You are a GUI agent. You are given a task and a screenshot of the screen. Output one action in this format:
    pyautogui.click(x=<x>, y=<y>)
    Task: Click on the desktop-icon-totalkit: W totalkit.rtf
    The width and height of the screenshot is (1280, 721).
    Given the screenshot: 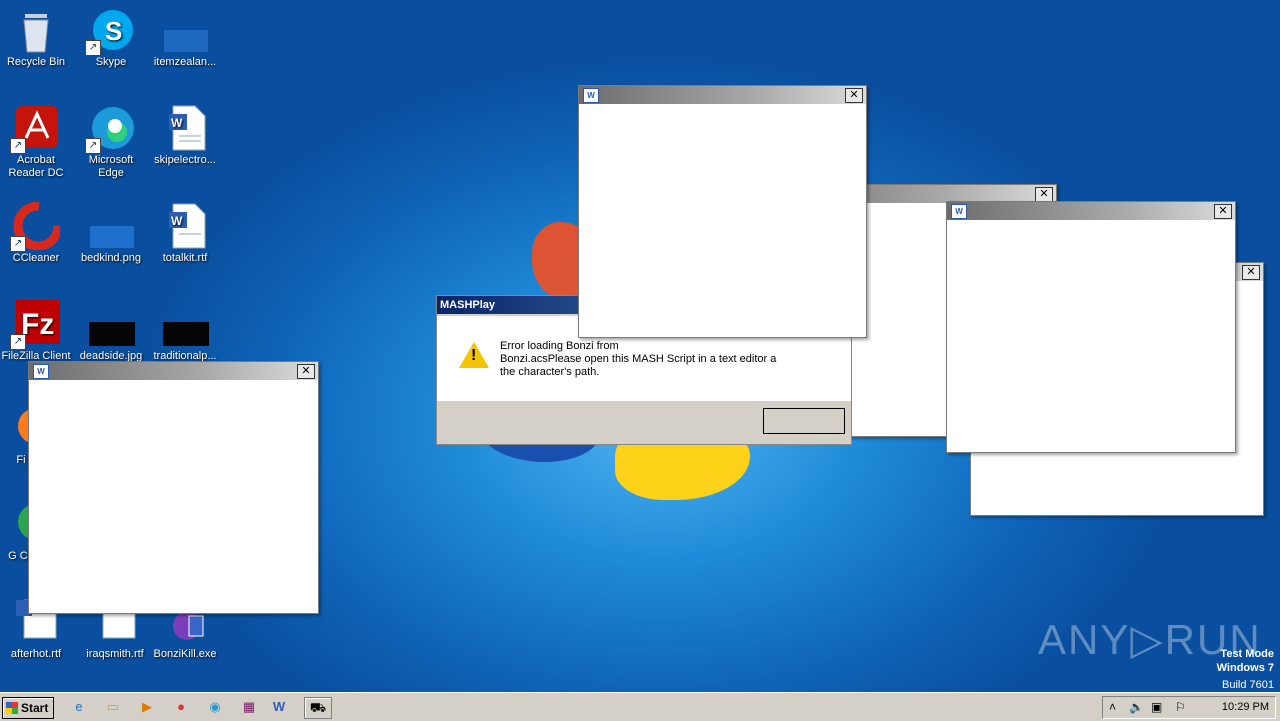 What is the action you would take?
    pyautogui.click(x=185, y=233)
    